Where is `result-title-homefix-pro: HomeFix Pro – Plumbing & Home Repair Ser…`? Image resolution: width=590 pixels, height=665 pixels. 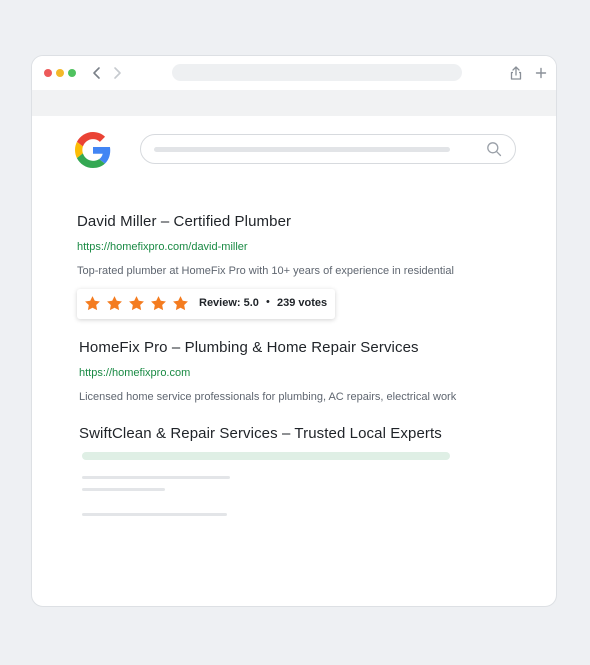 result-title-homefix-pro: HomeFix Pro – Plumbing & Home Repair Ser… is located at coordinates (249, 347).